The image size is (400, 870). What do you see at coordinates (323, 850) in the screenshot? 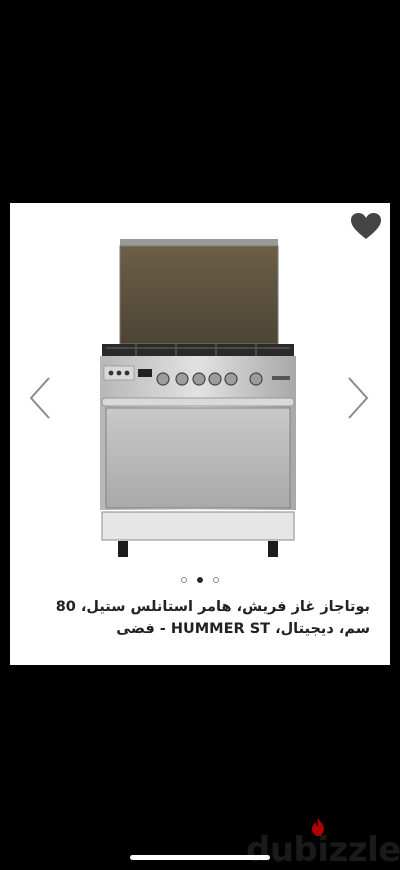
I see `watermark-text: dubizzle` at bounding box center [323, 850].